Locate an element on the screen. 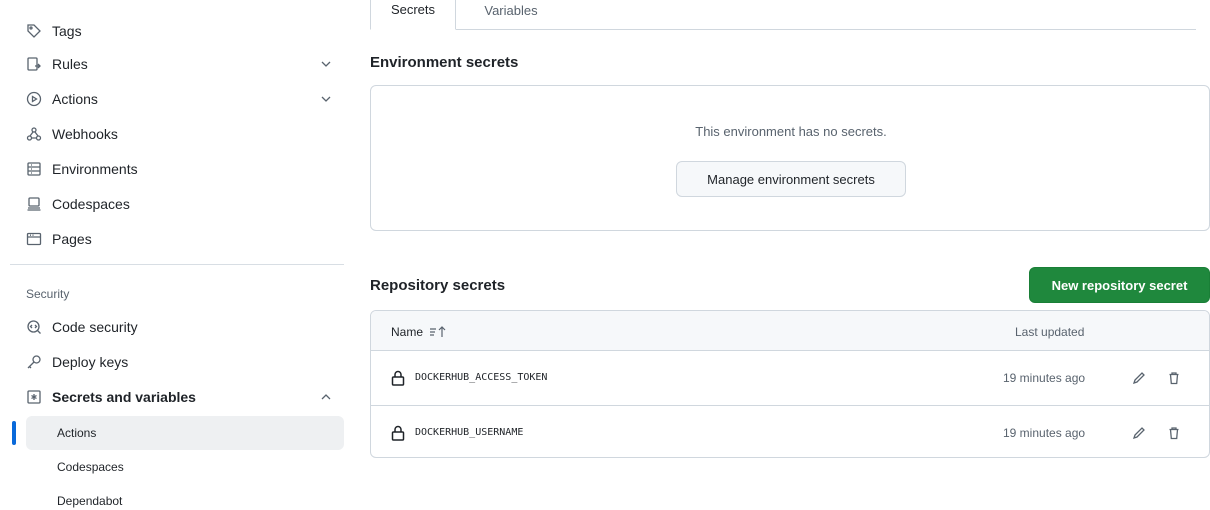 The image size is (1210, 510). sidebar-item-label: Rules is located at coordinates (70, 64).